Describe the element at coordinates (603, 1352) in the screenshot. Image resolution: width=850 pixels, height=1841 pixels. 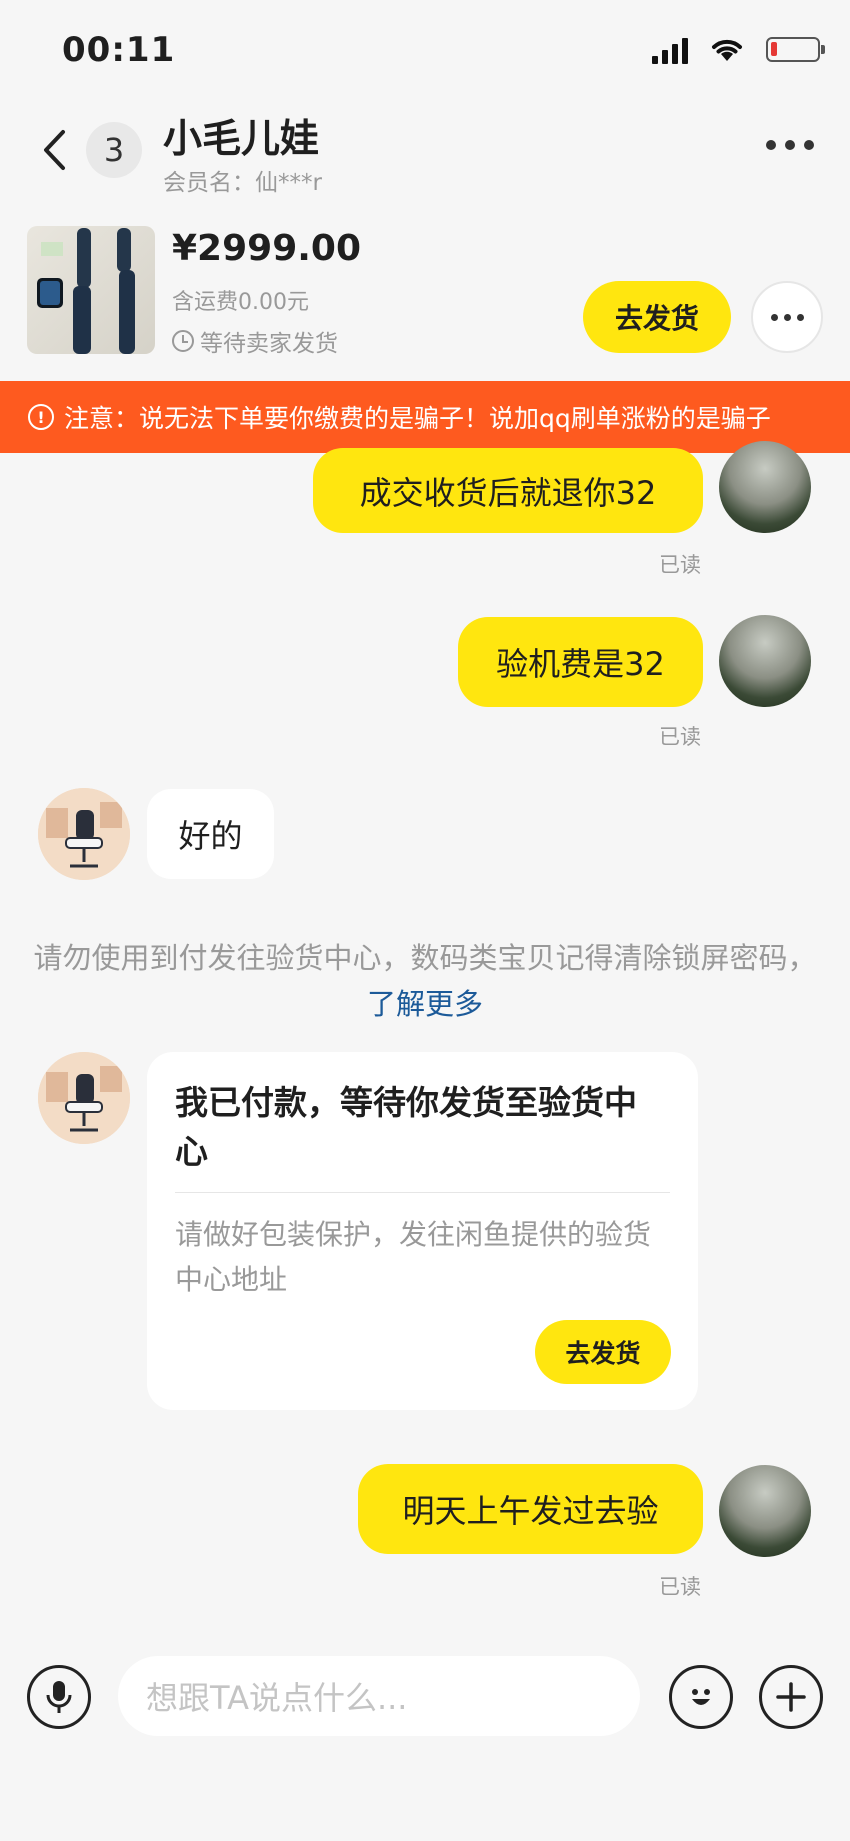
I see `card-ship-button: 去发货` at that location.